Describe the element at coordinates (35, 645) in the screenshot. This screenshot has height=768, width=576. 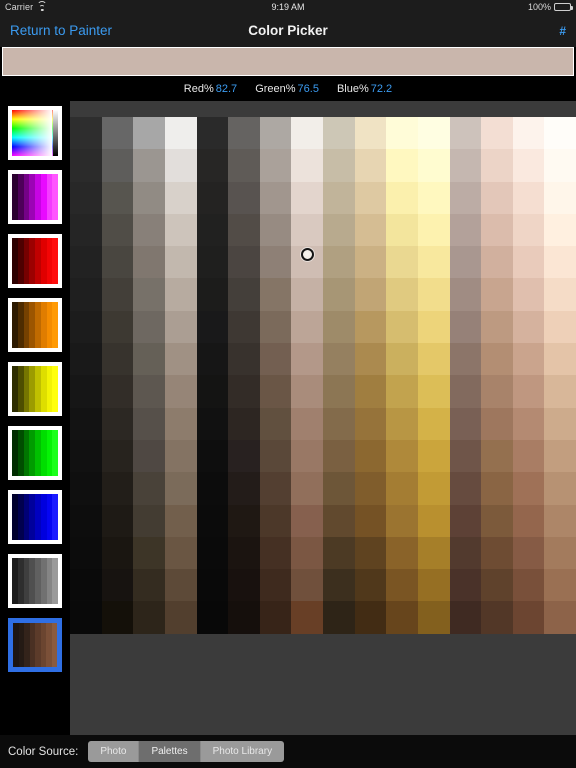
I see `palette-photo-thumbnail` at that location.